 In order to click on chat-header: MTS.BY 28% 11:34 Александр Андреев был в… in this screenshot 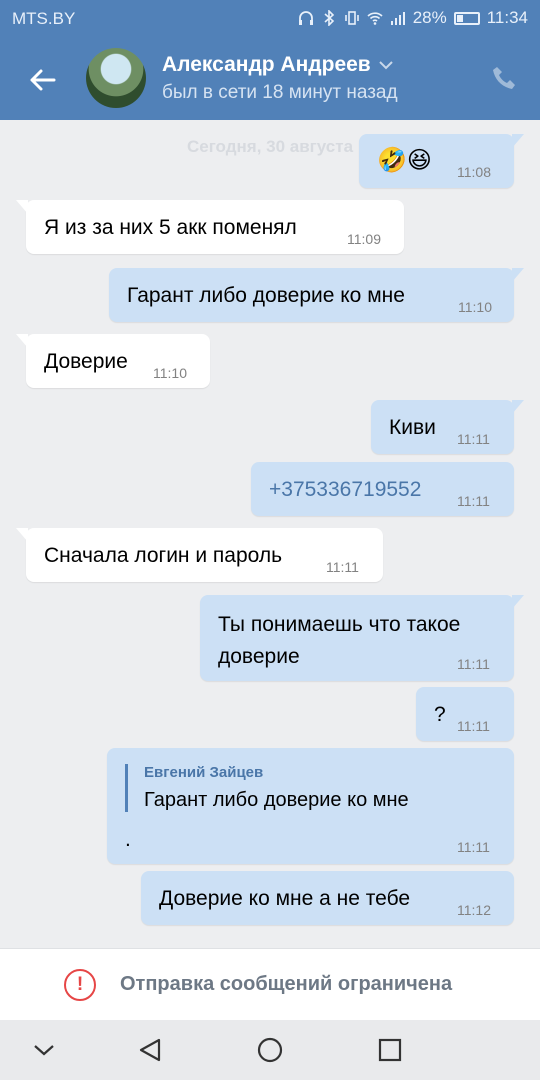, I will do `click(270, 60)`.